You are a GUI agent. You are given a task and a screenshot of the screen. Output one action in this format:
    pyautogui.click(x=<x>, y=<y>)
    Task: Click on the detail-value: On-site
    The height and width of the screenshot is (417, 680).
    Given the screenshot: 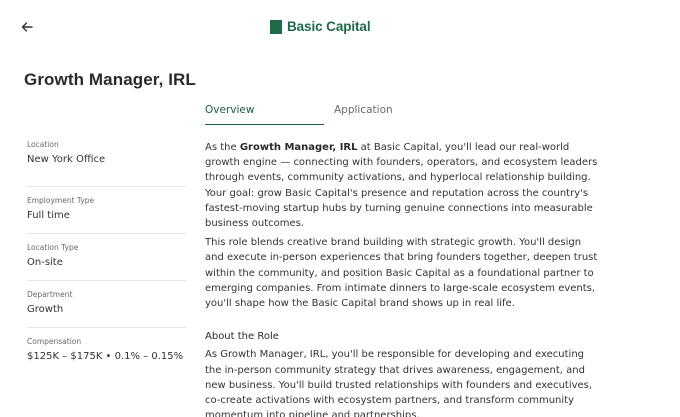 What is the action you would take?
    pyautogui.click(x=45, y=262)
    